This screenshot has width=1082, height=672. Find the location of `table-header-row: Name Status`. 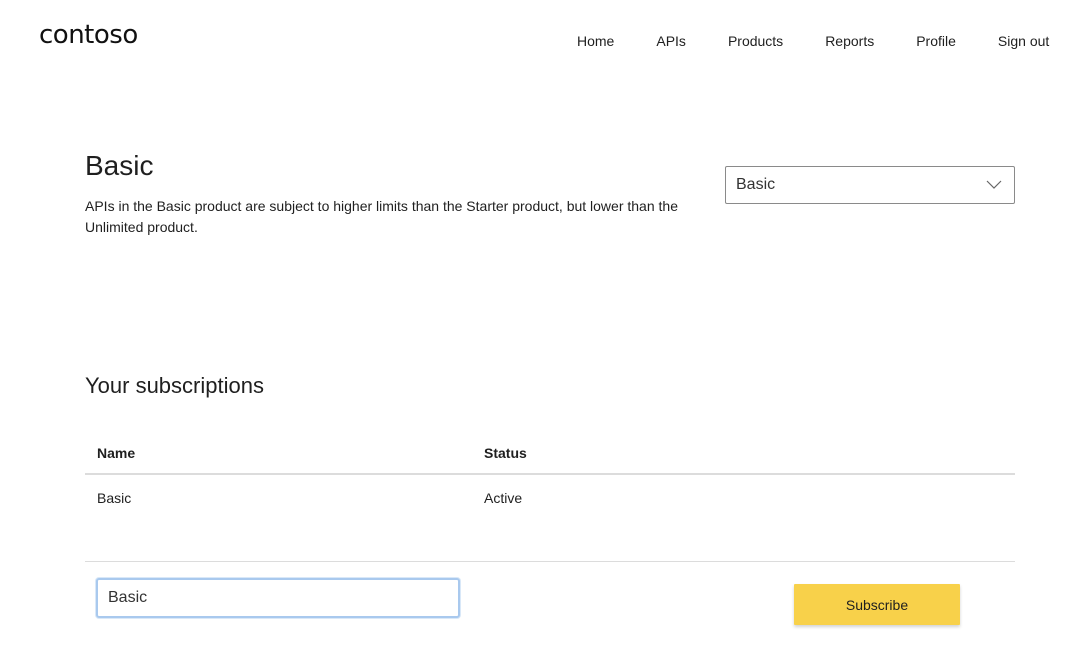

table-header-row: Name Status is located at coordinates (550, 453).